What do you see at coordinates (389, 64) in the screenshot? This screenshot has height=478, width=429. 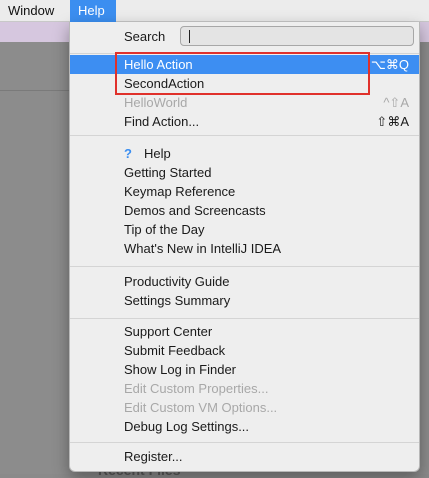 I see `menu-item-shortcut: ⌥⌘Q` at bounding box center [389, 64].